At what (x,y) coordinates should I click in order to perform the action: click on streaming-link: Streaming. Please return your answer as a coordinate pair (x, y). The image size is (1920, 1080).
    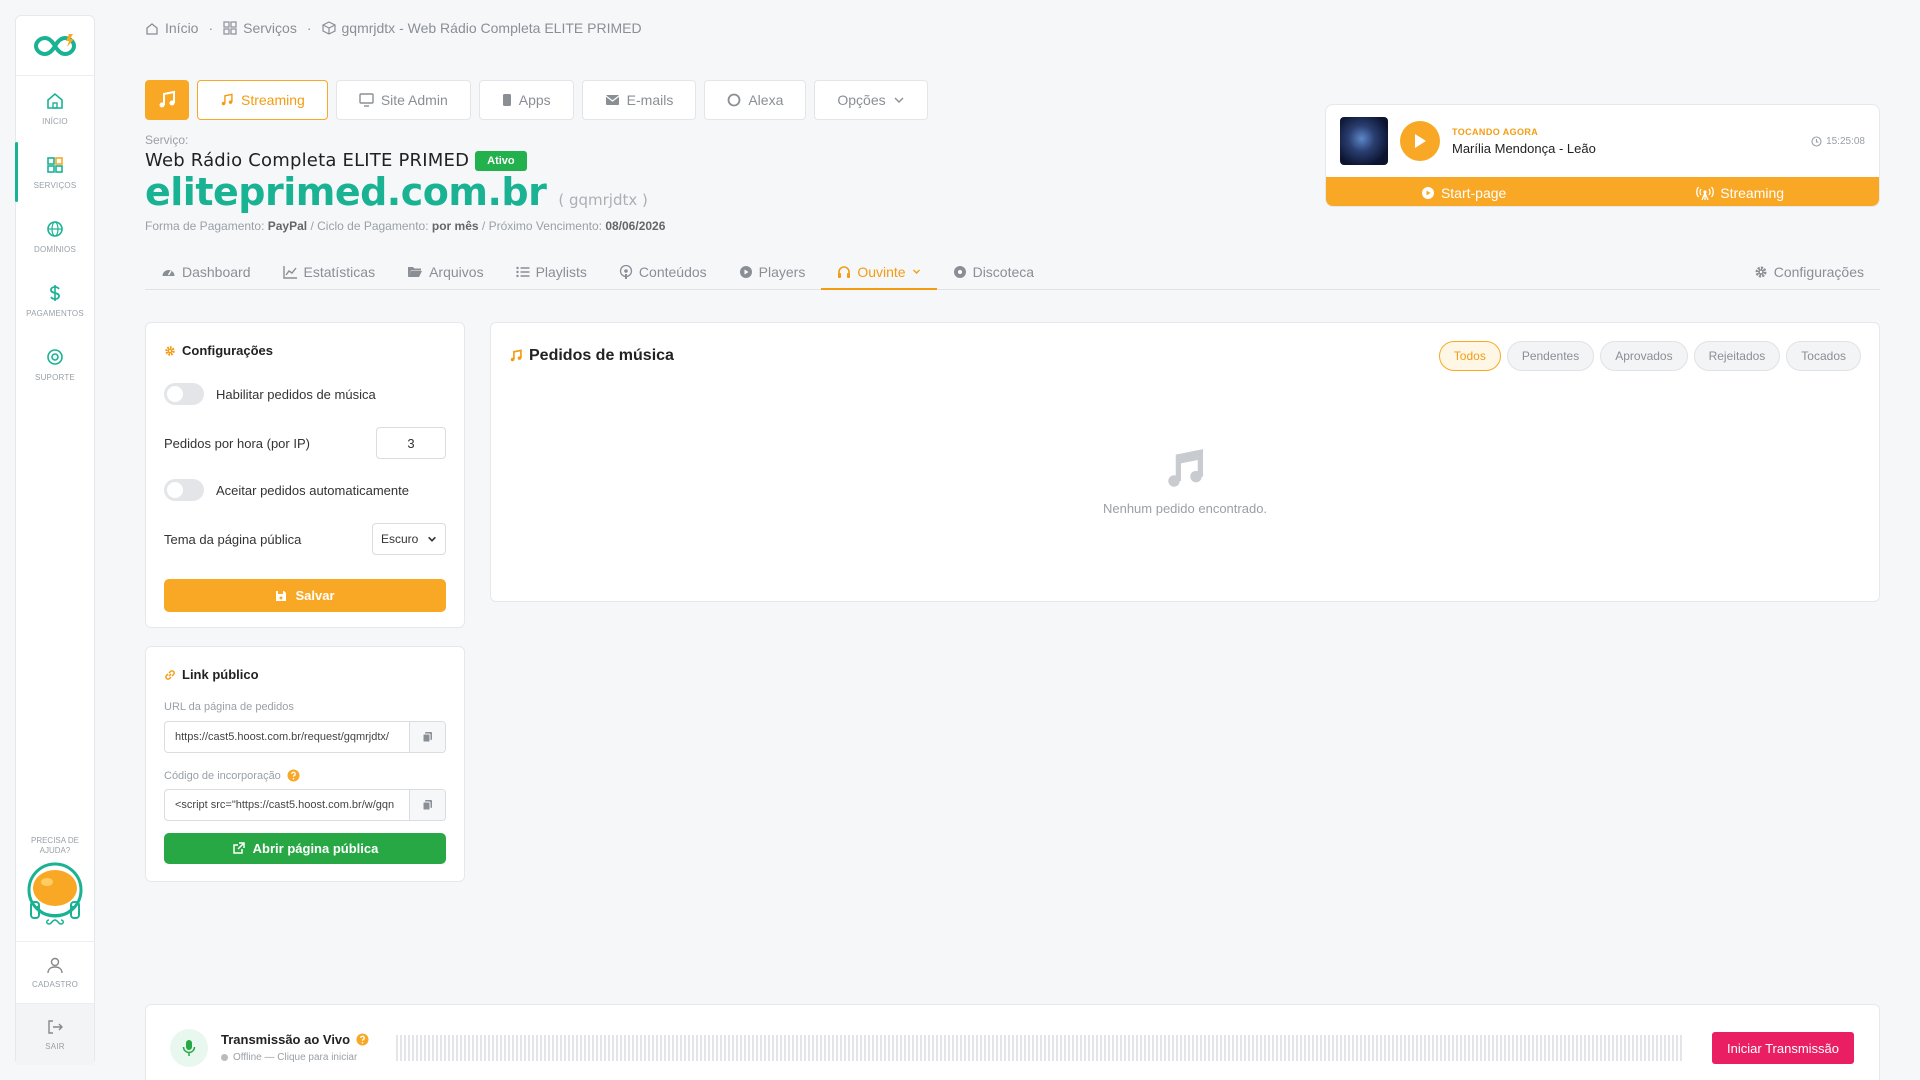
    Looking at the image, I should click on (1740, 193).